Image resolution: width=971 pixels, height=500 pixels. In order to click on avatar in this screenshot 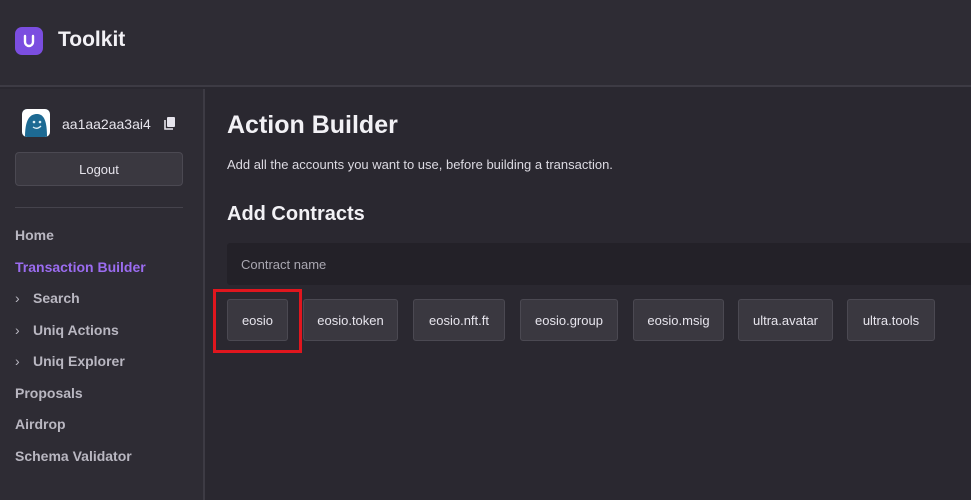, I will do `click(36, 123)`.